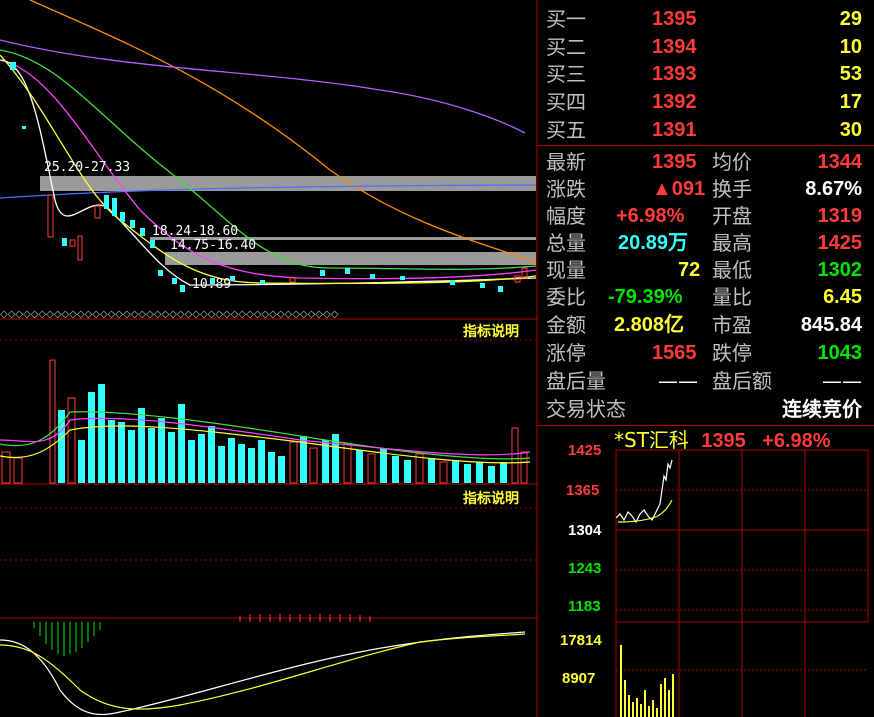 This screenshot has height=717, width=874. I want to click on quote-row-2: 涨跌 ▲091 换手 8.67%, so click(703, 189).